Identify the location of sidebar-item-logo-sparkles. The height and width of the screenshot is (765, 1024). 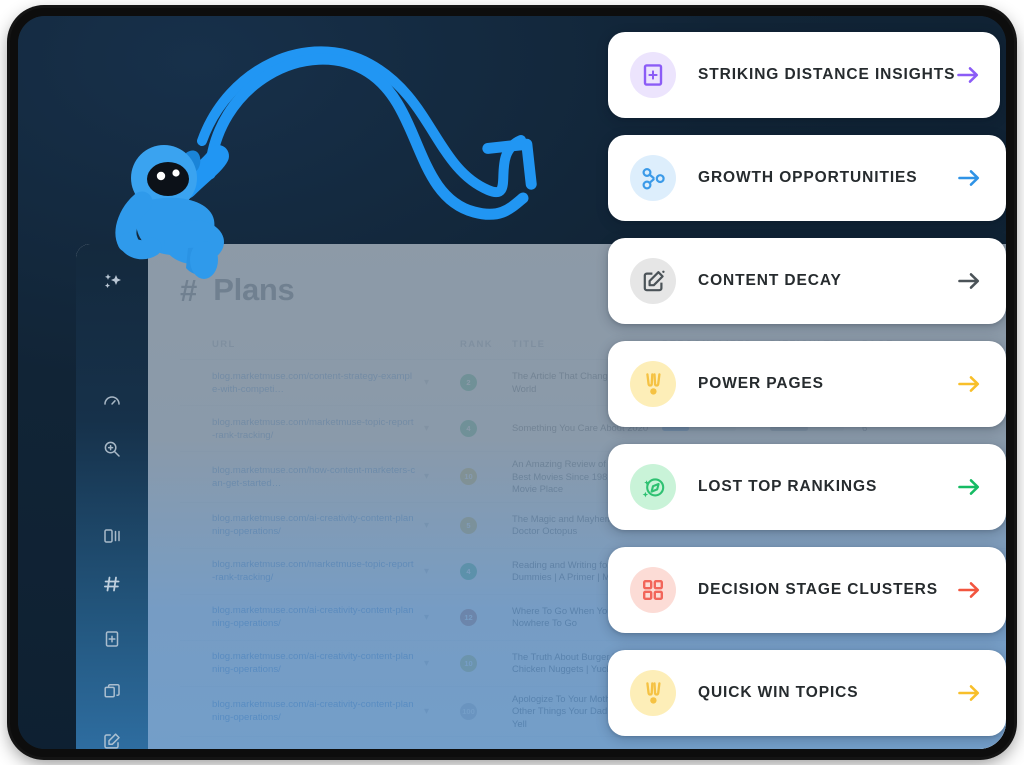
(112, 283).